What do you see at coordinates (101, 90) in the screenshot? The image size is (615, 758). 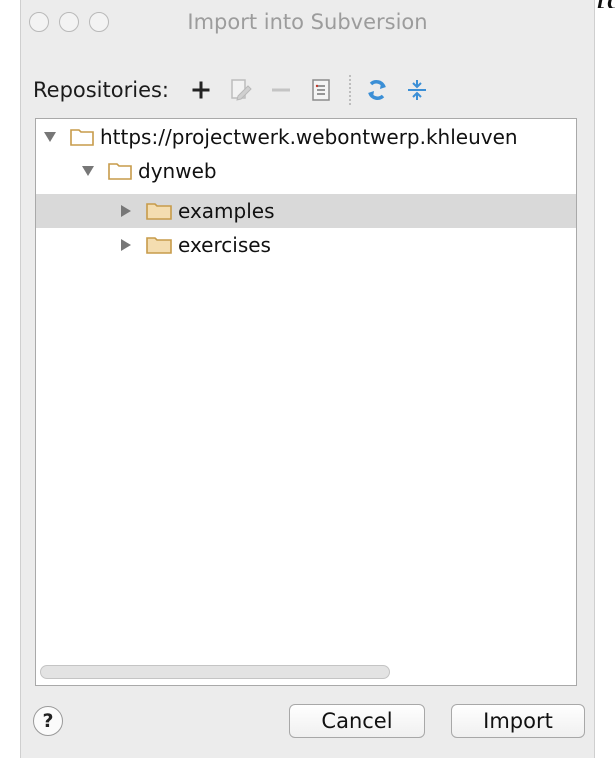 I see `repositories-label: Repositories:` at bounding box center [101, 90].